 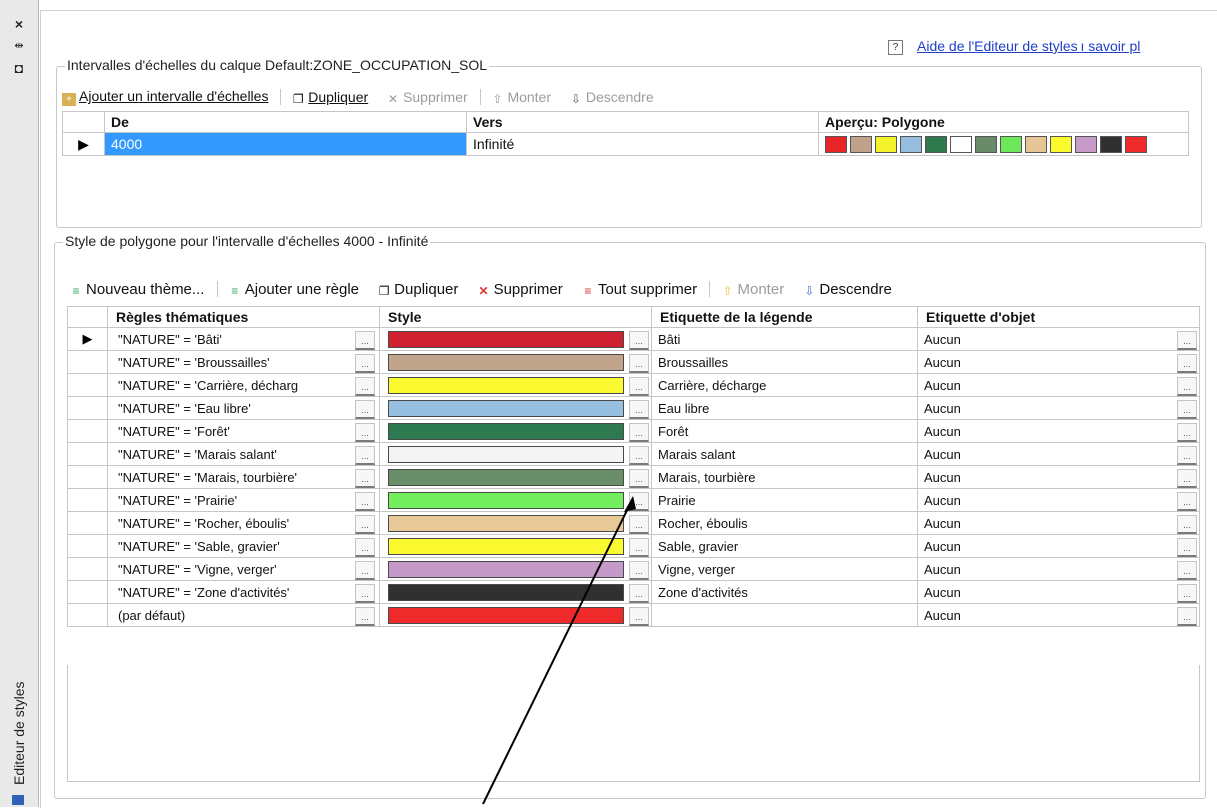 I want to click on move-up-range-button: ⇧ Monter, so click(x=520, y=97).